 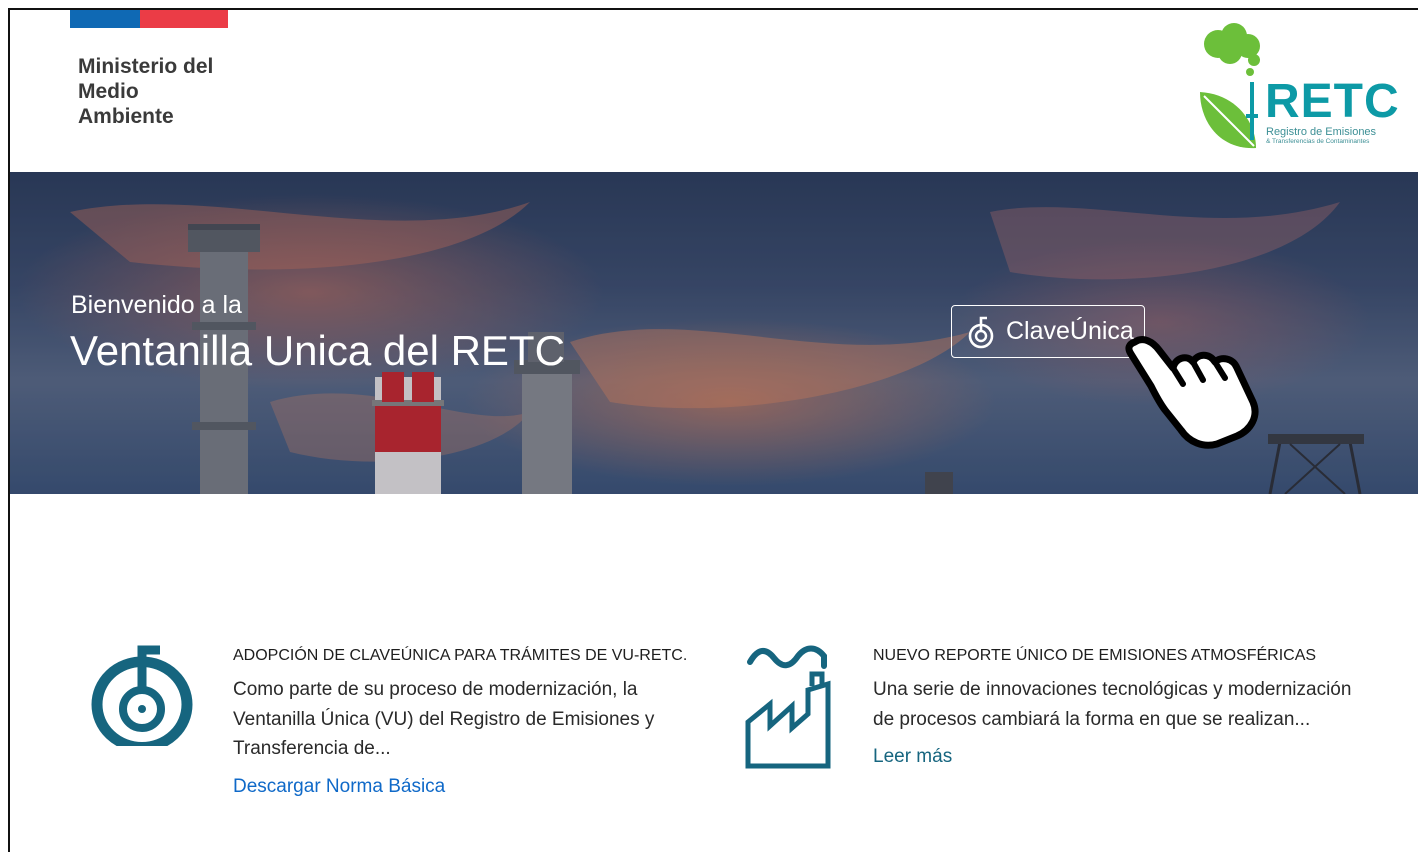 What do you see at coordinates (912, 757) in the screenshot?
I see `read-more-link: Leer más` at bounding box center [912, 757].